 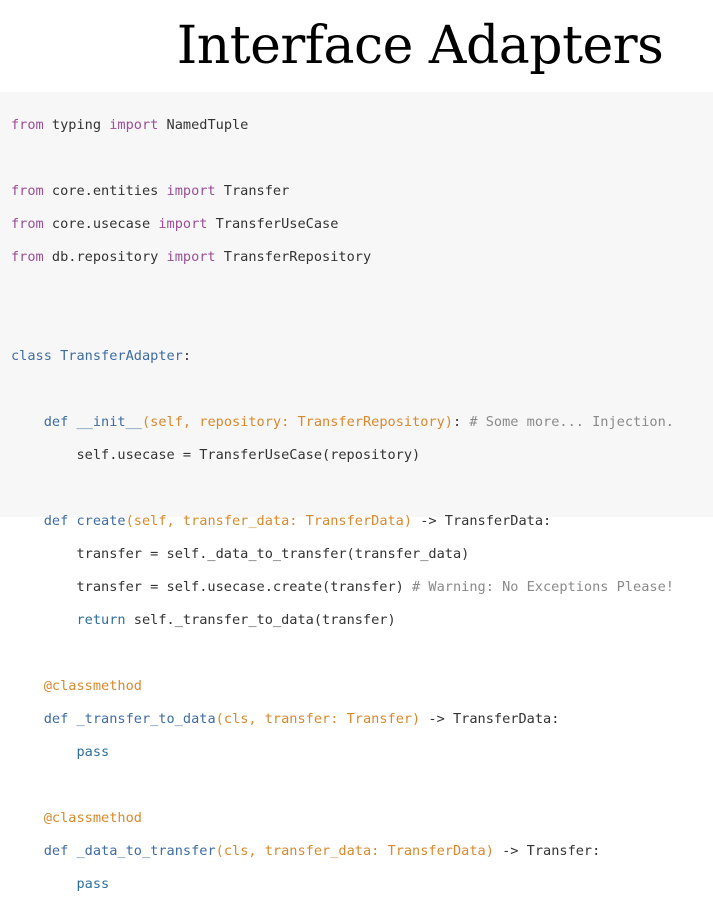 What do you see at coordinates (420, 46) in the screenshot?
I see `slide-title: Interface Adapters` at bounding box center [420, 46].